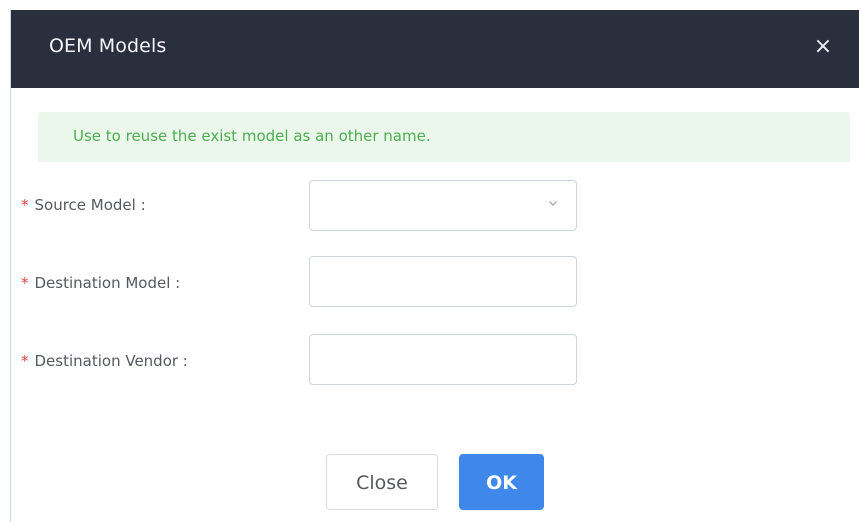  Describe the element at coordinates (90, 205) in the screenshot. I see `source-model-label-text: Source Model :` at that location.